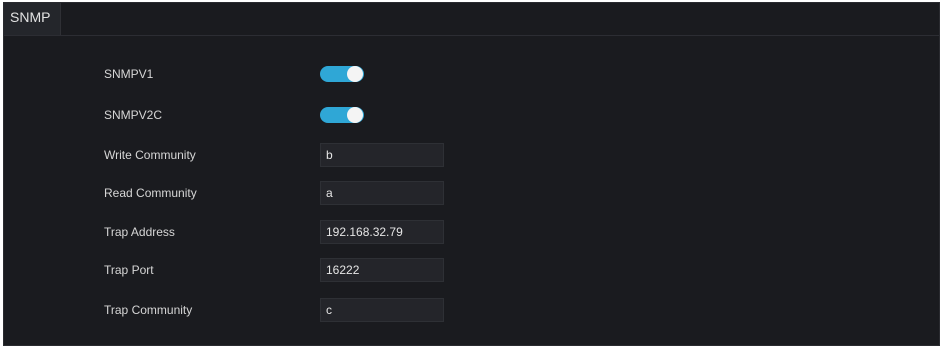 Image resolution: width=943 pixels, height=349 pixels. I want to click on trap-address-label: Trap Address, so click(139, 232).